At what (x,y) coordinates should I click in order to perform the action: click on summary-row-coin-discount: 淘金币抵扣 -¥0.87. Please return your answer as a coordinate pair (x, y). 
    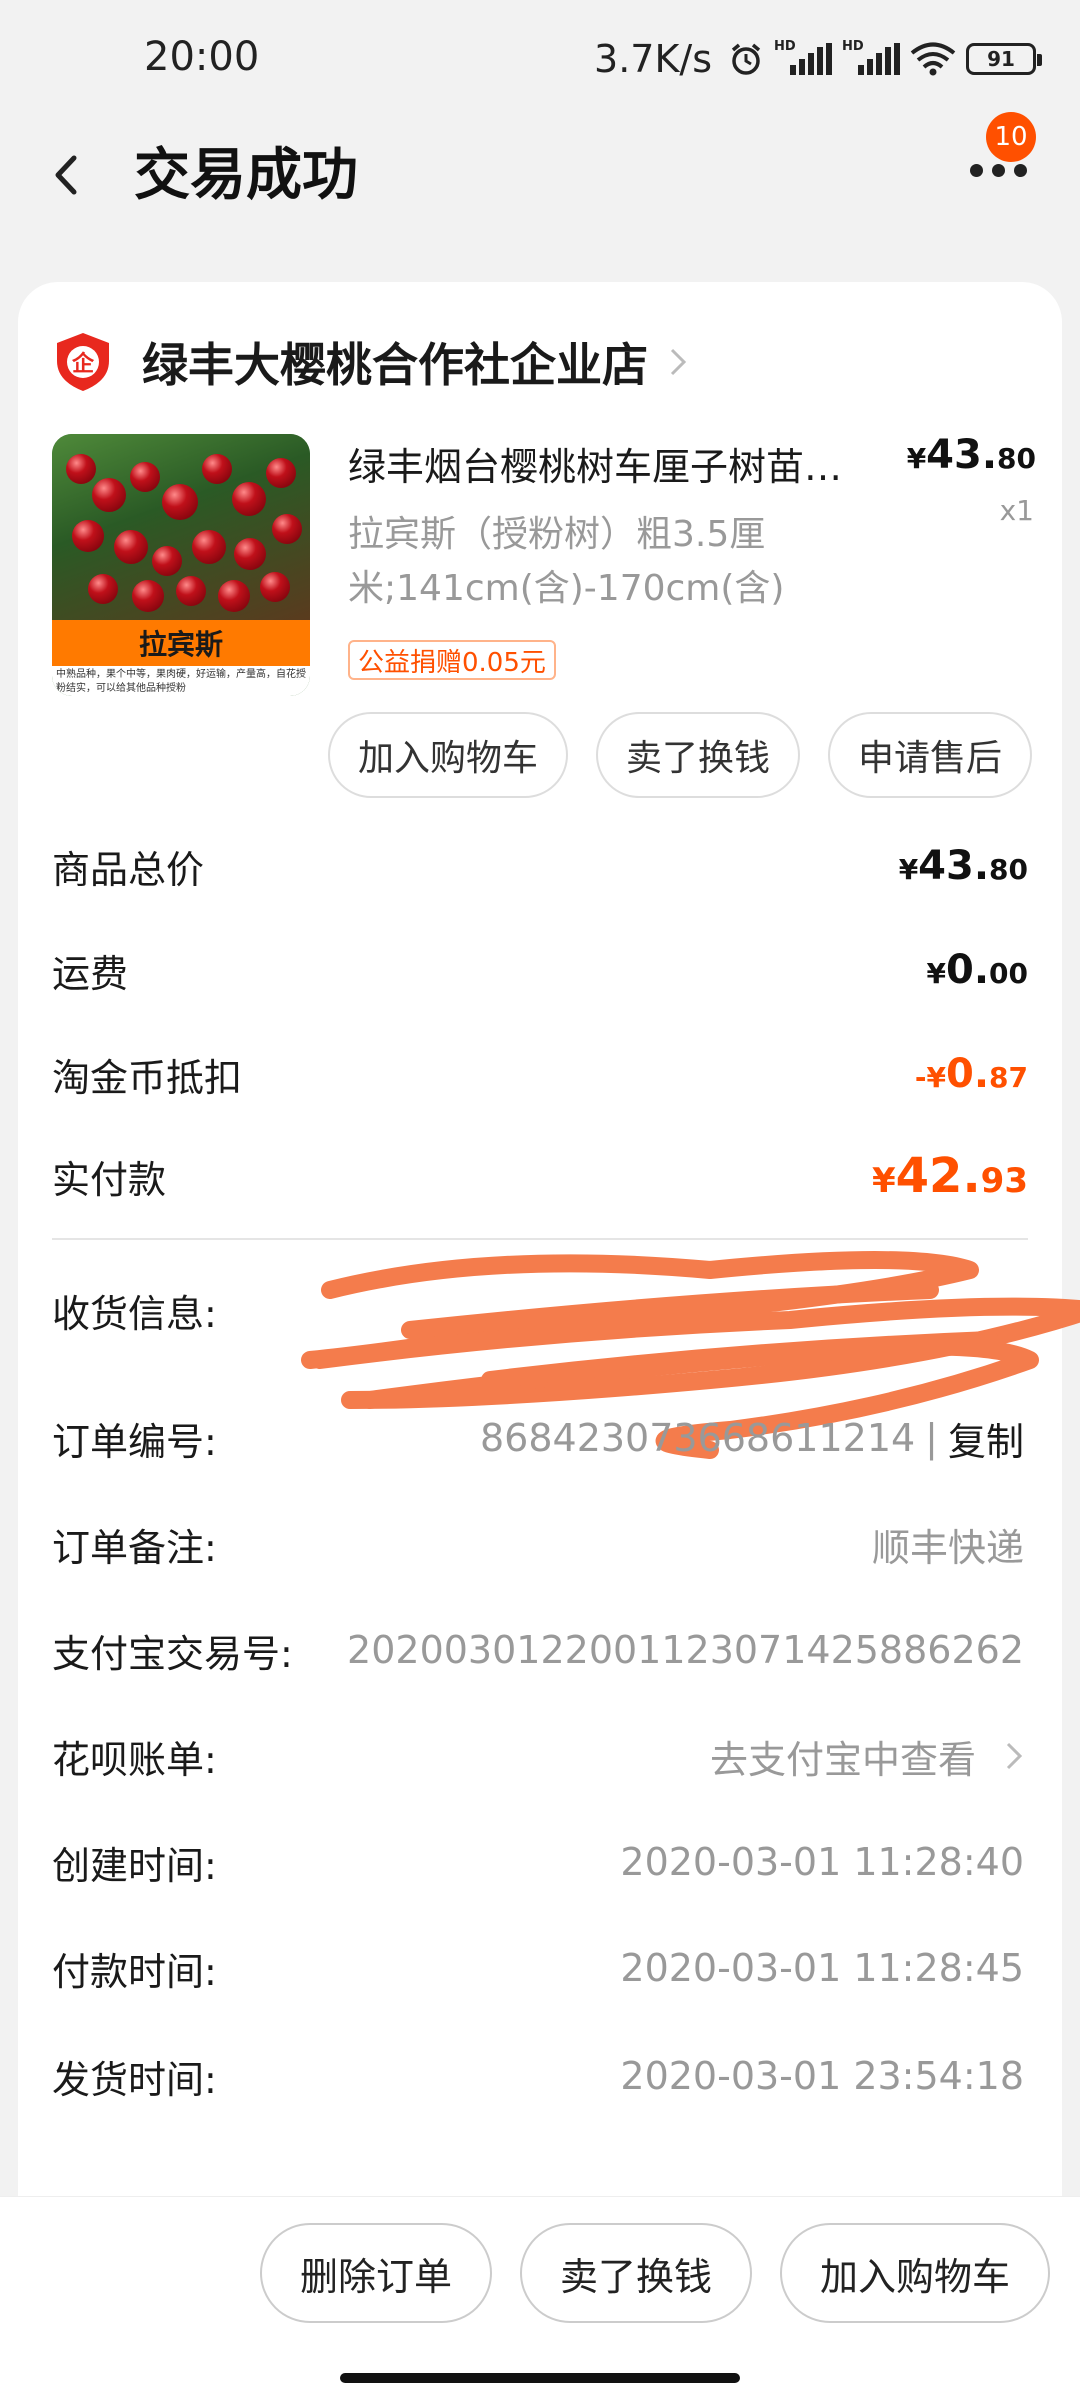
    Looking at the image, I should click on (540, 1075).